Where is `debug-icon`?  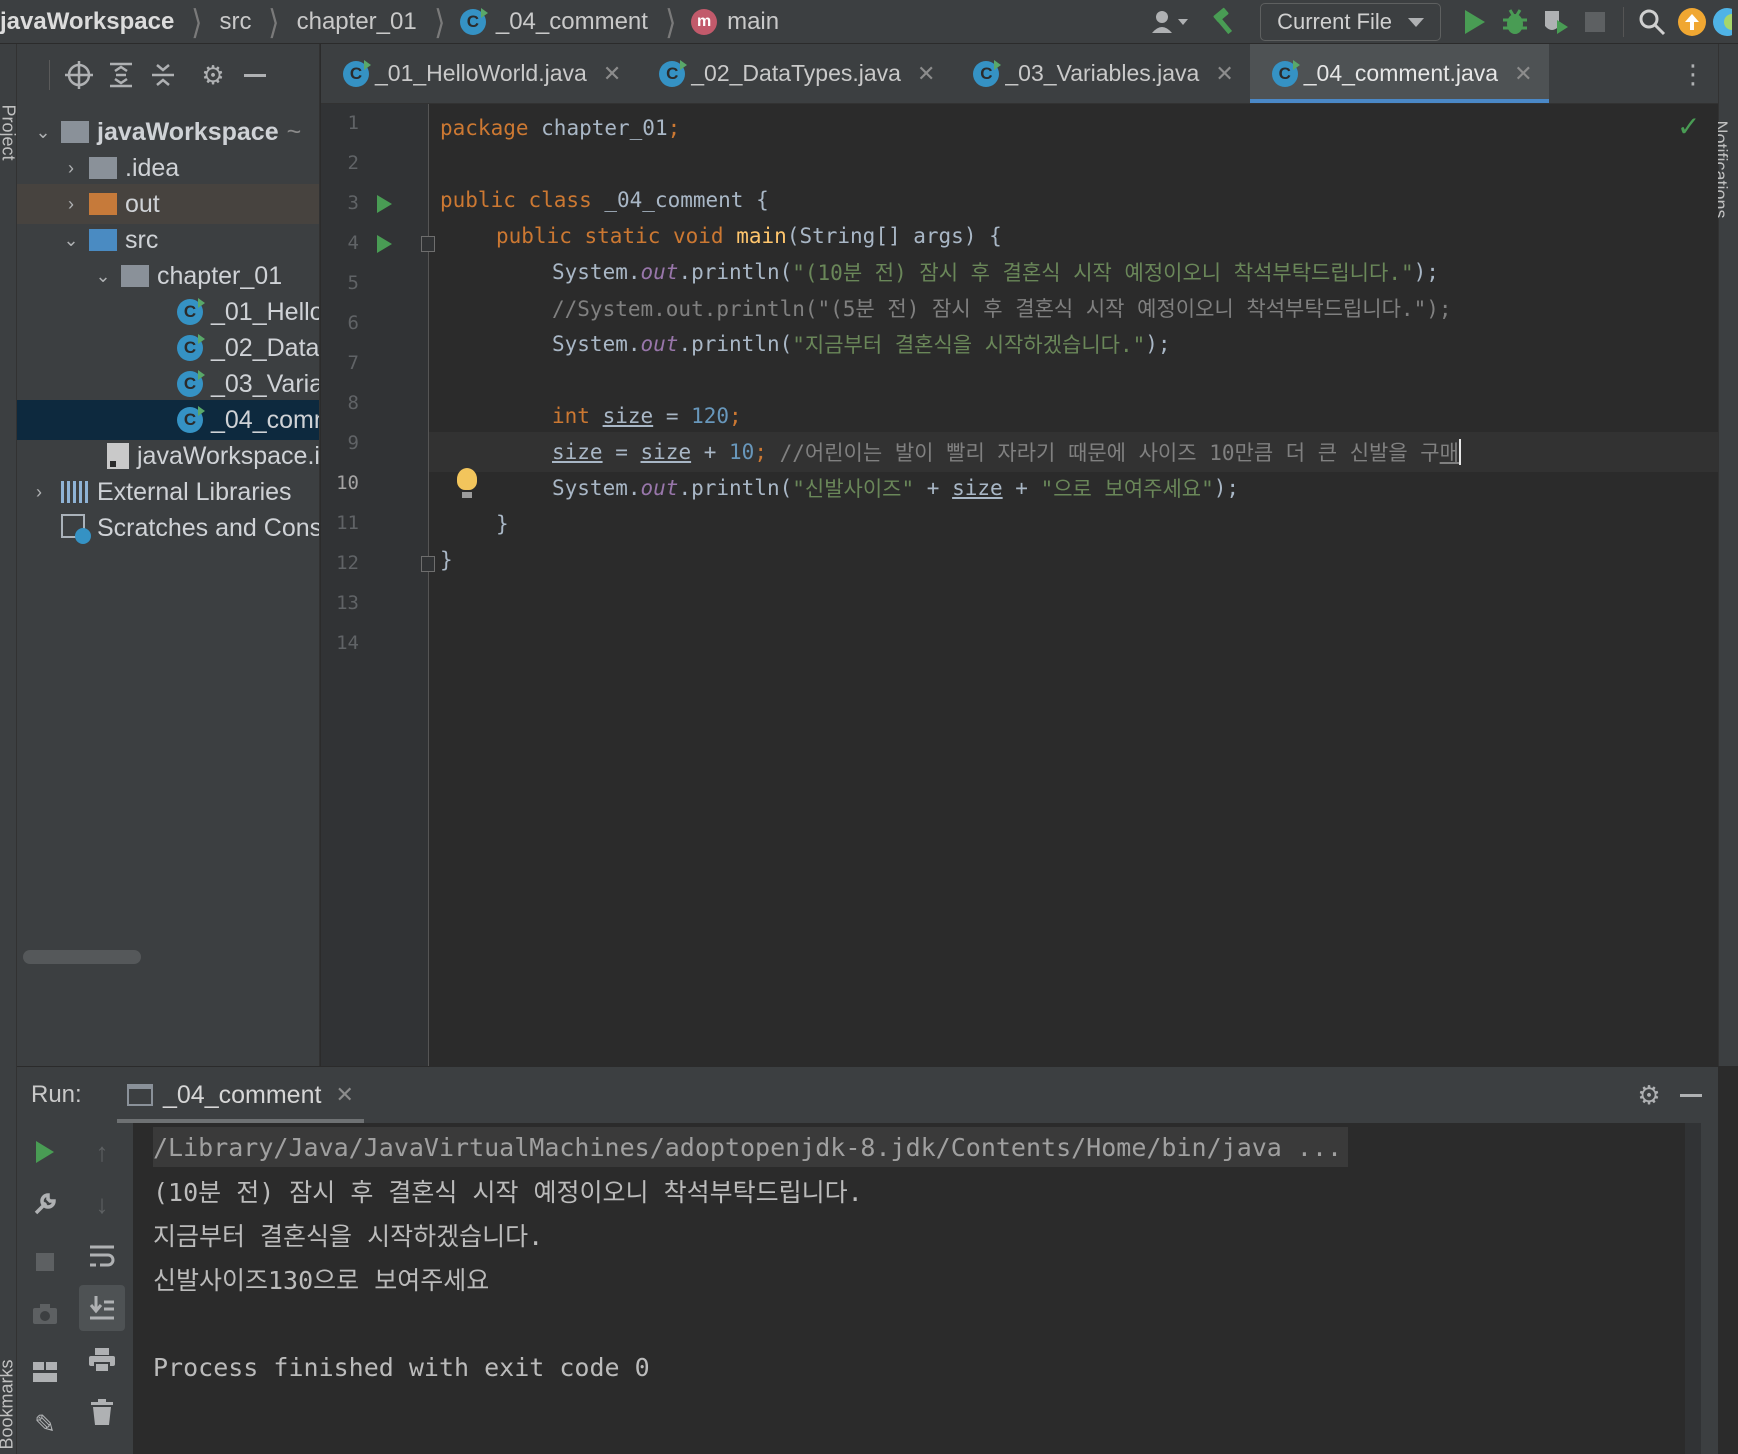
debug-icon is located at coordinates (1515, 22).